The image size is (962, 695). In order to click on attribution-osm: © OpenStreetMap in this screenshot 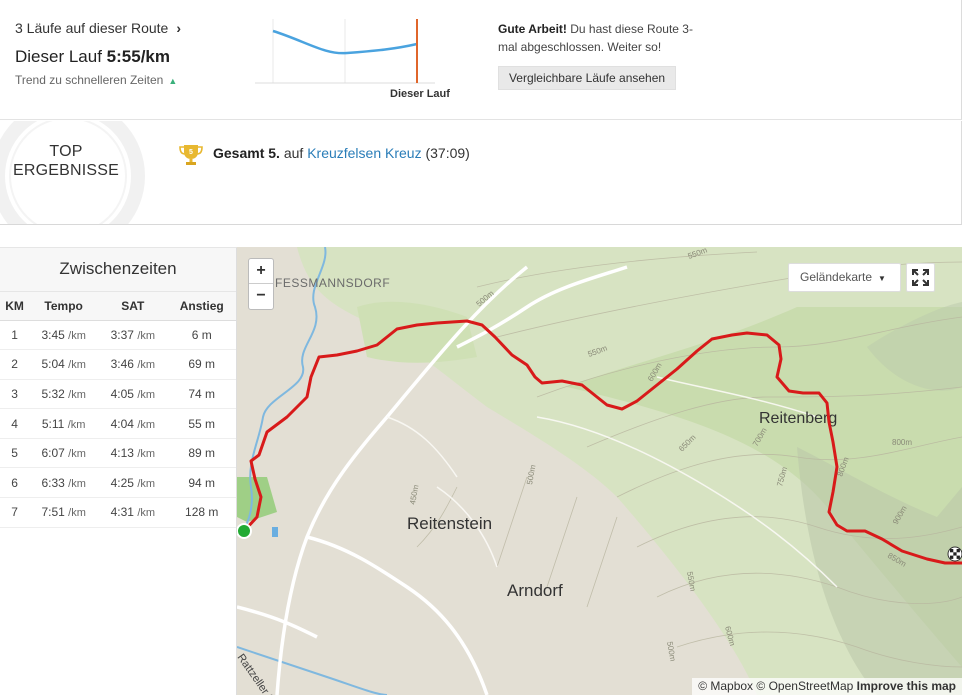, I will do `click(804, 686)`.